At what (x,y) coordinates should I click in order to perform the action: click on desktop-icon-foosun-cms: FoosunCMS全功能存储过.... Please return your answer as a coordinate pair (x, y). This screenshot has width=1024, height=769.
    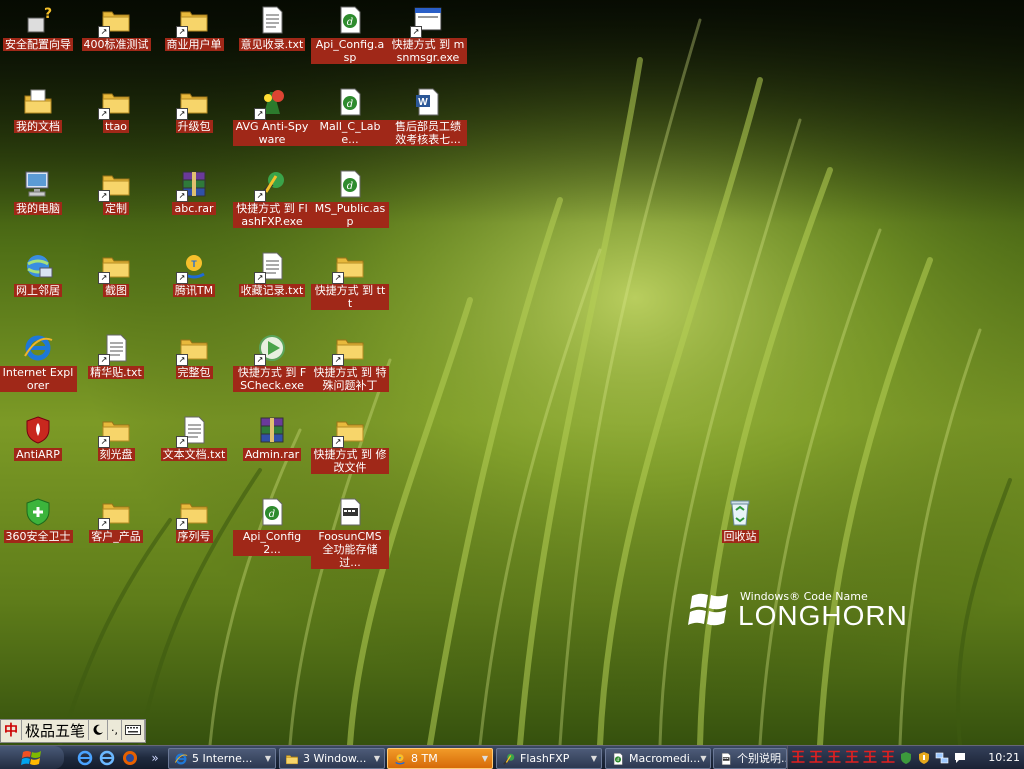
    Looking at the image, I should click on (350, 532).